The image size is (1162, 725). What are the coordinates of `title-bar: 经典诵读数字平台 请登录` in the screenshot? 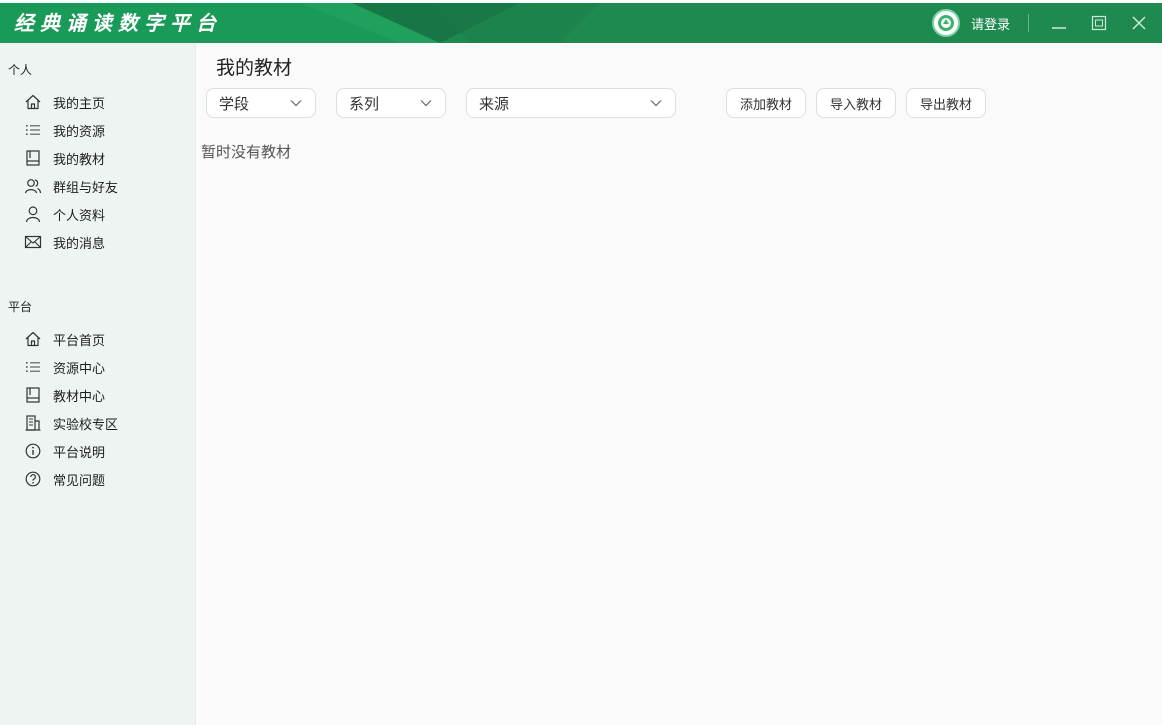 It's located at (581, 23).